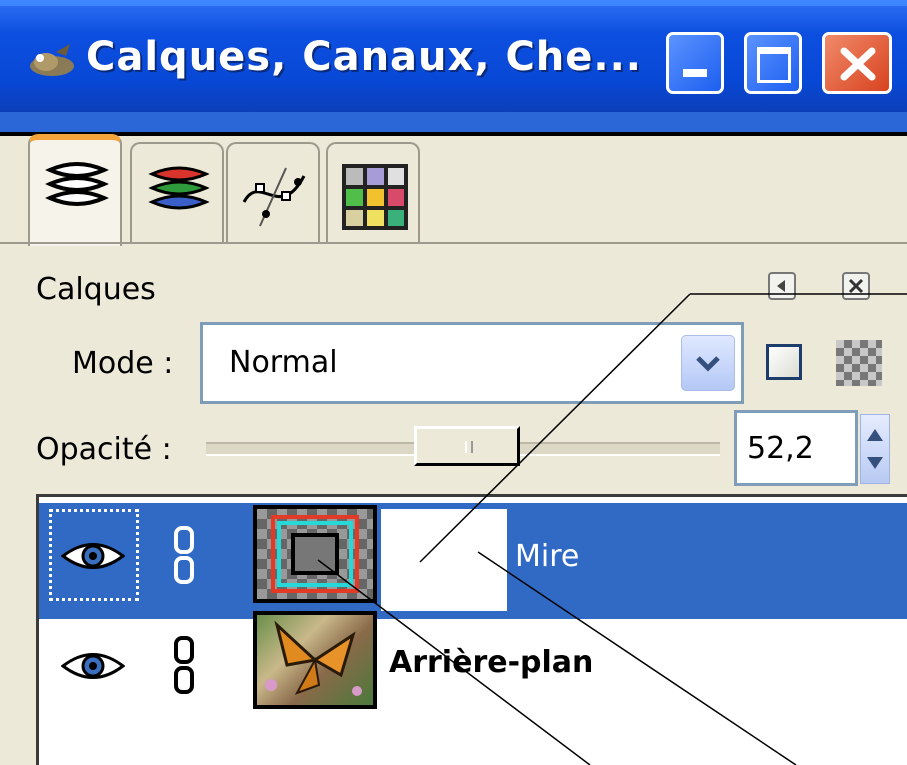 The image size is (907, 765). I want to click on tab-channels, so click(177, 192).